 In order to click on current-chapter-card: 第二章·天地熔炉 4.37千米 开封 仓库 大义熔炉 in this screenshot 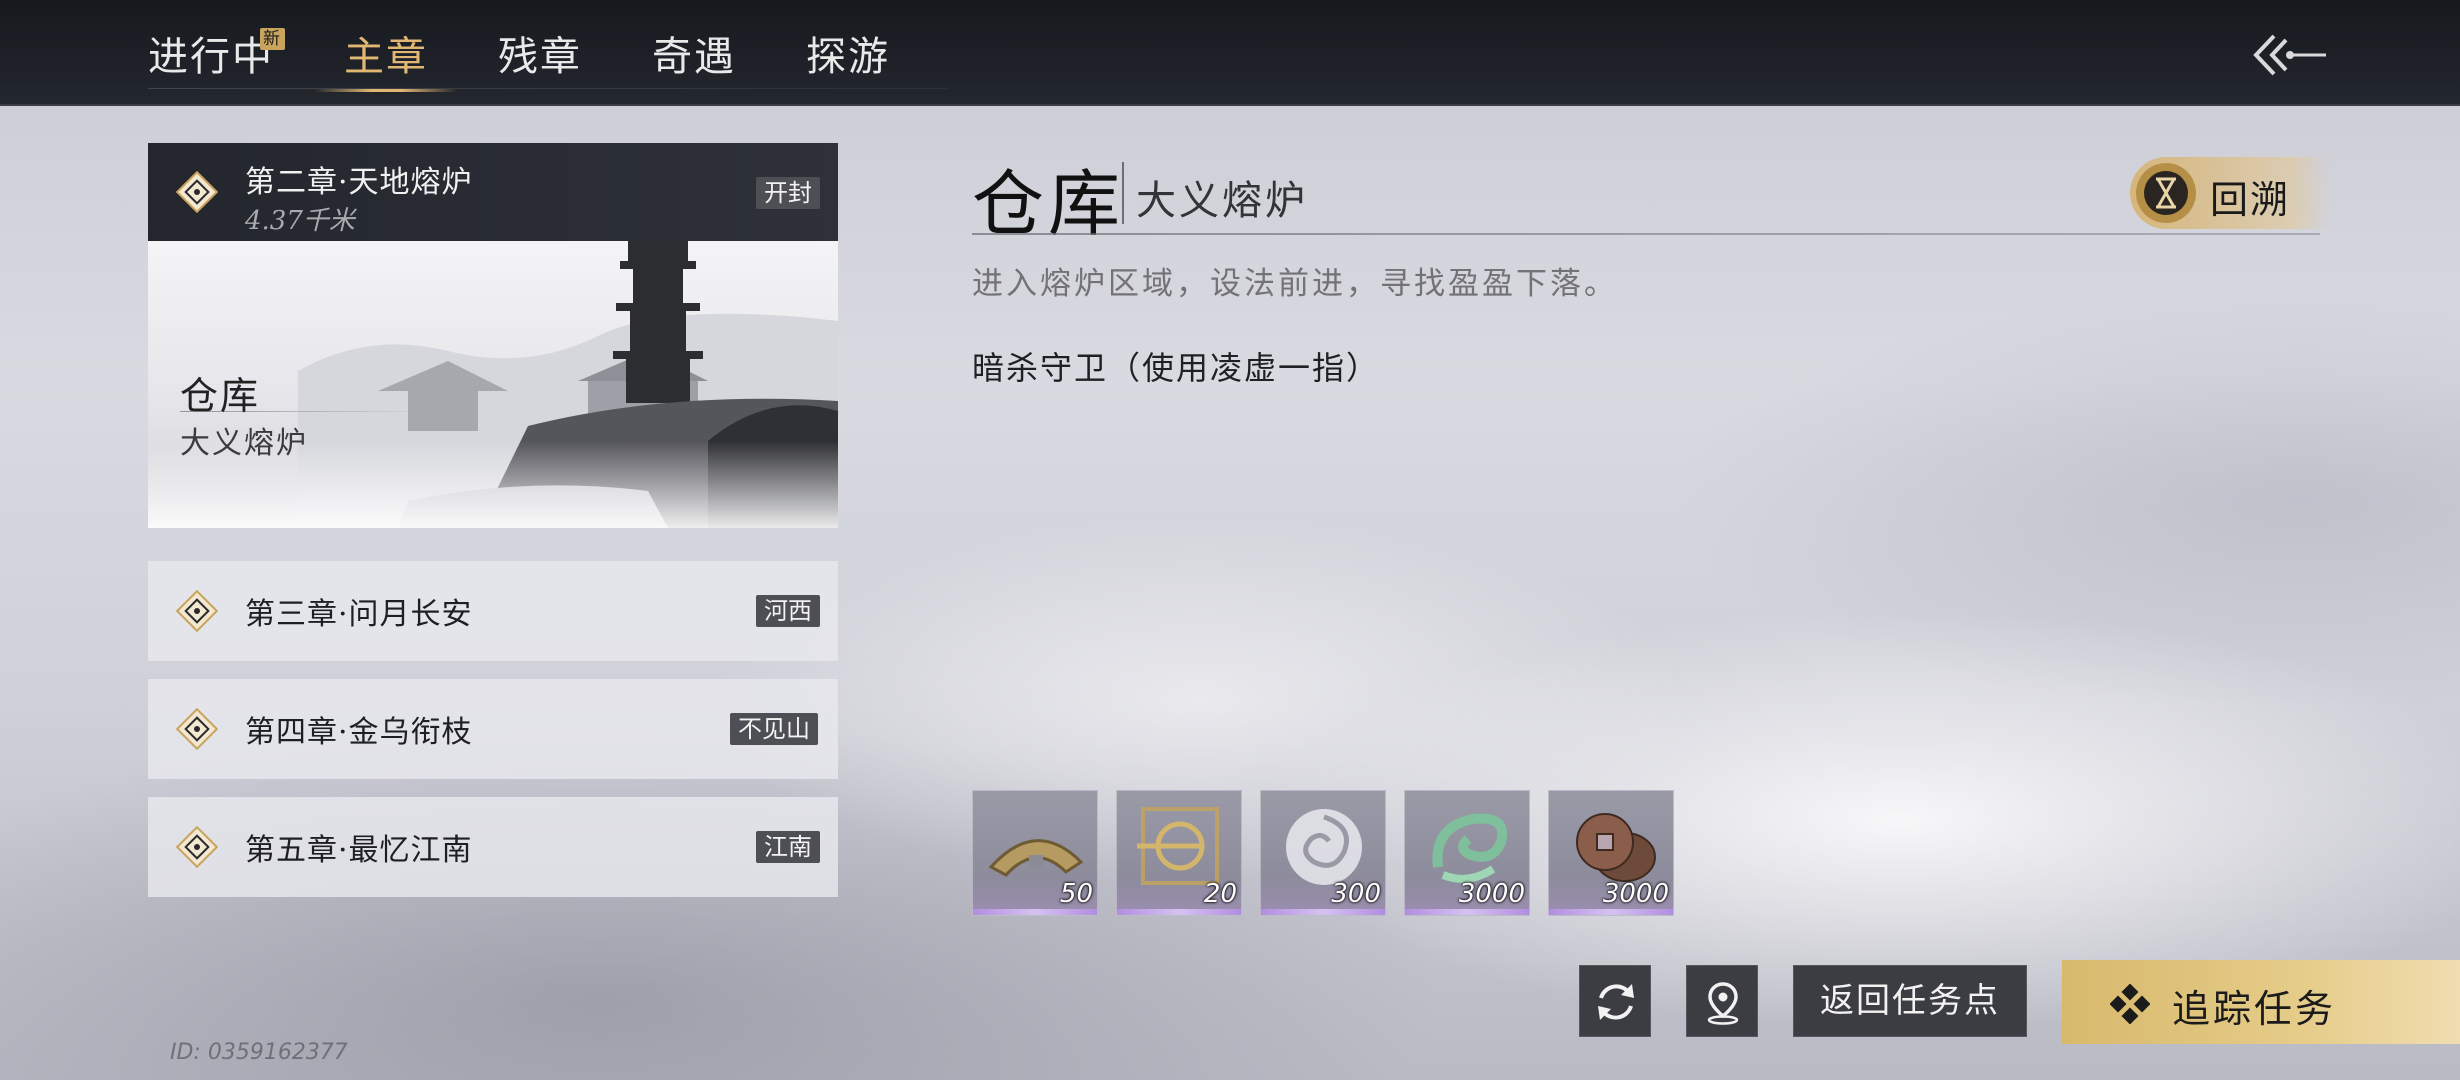, I will do `click(493, 335)`.